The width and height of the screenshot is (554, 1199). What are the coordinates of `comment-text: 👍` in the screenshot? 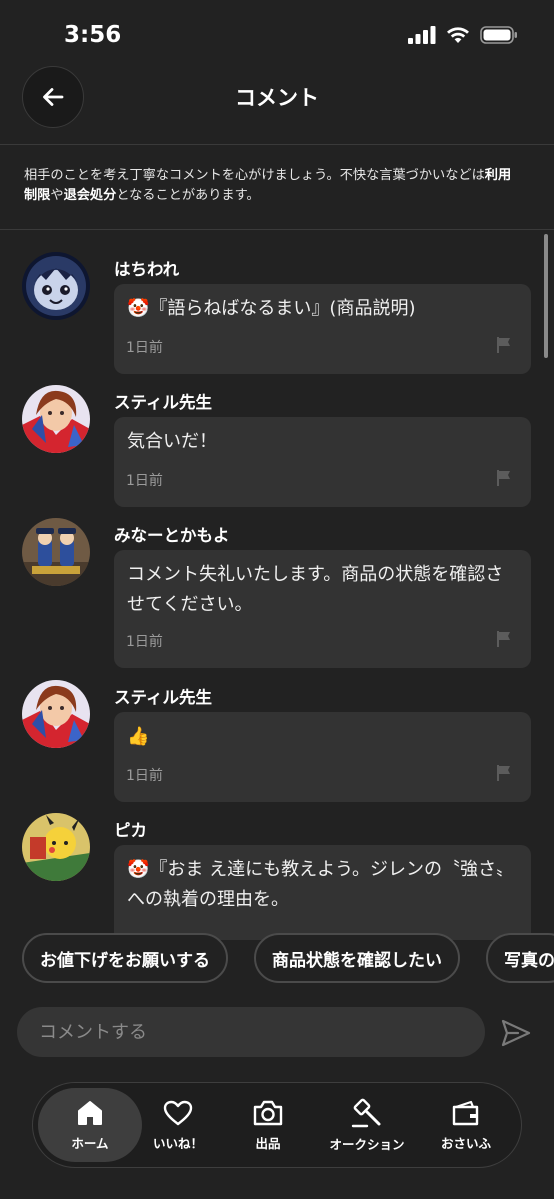 It's located at (323, 737).